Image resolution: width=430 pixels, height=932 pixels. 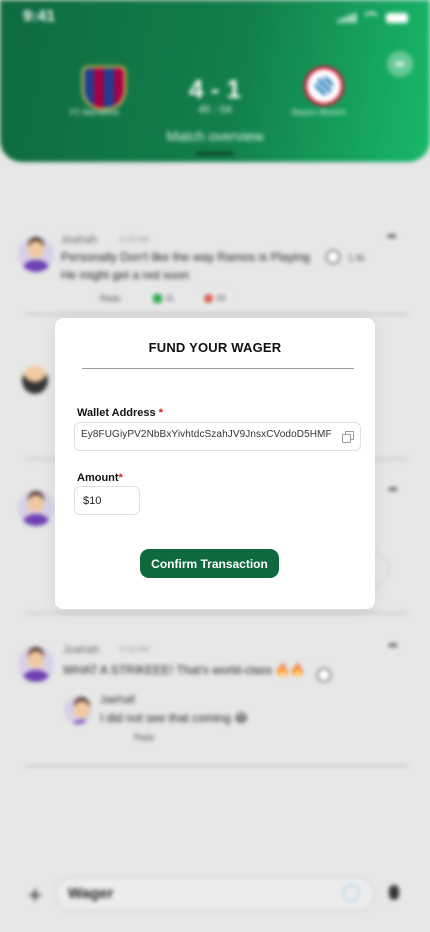 What do you see at coordinates (184, 670) in the screenshot?
I see `comment-text: WHAT A STRIKEEE! That's world-class 🔥🔥` at bounding box center [184, 670].